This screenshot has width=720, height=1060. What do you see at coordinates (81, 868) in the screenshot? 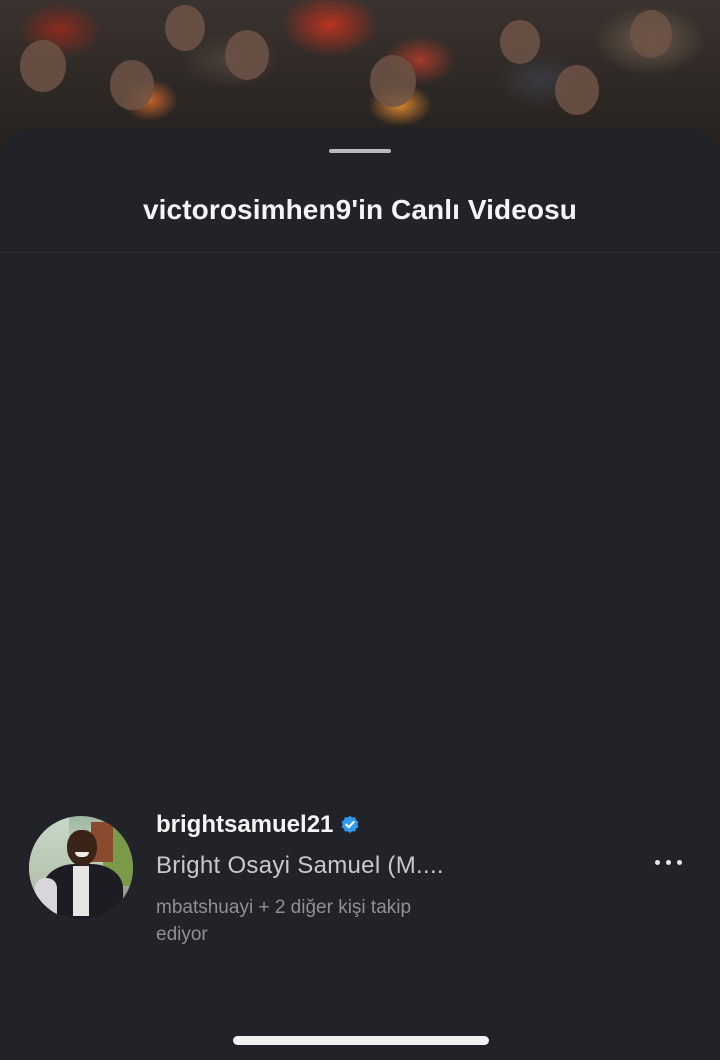
I see `avatar` at bounding box center [81, 868].